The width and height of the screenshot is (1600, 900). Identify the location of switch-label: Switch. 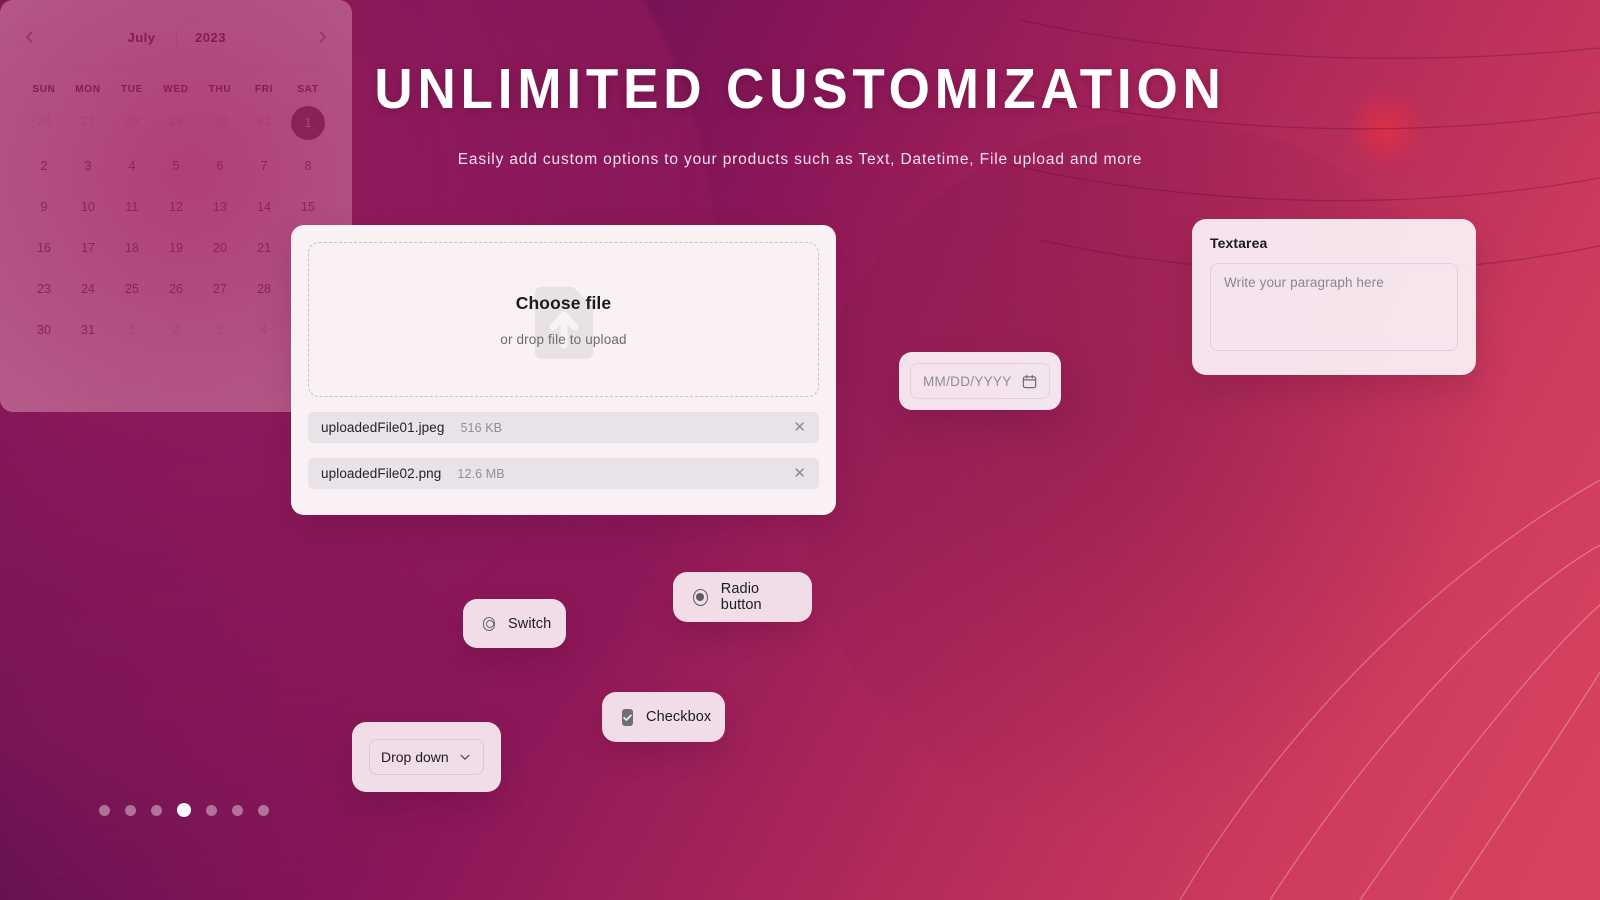
(530, 623).